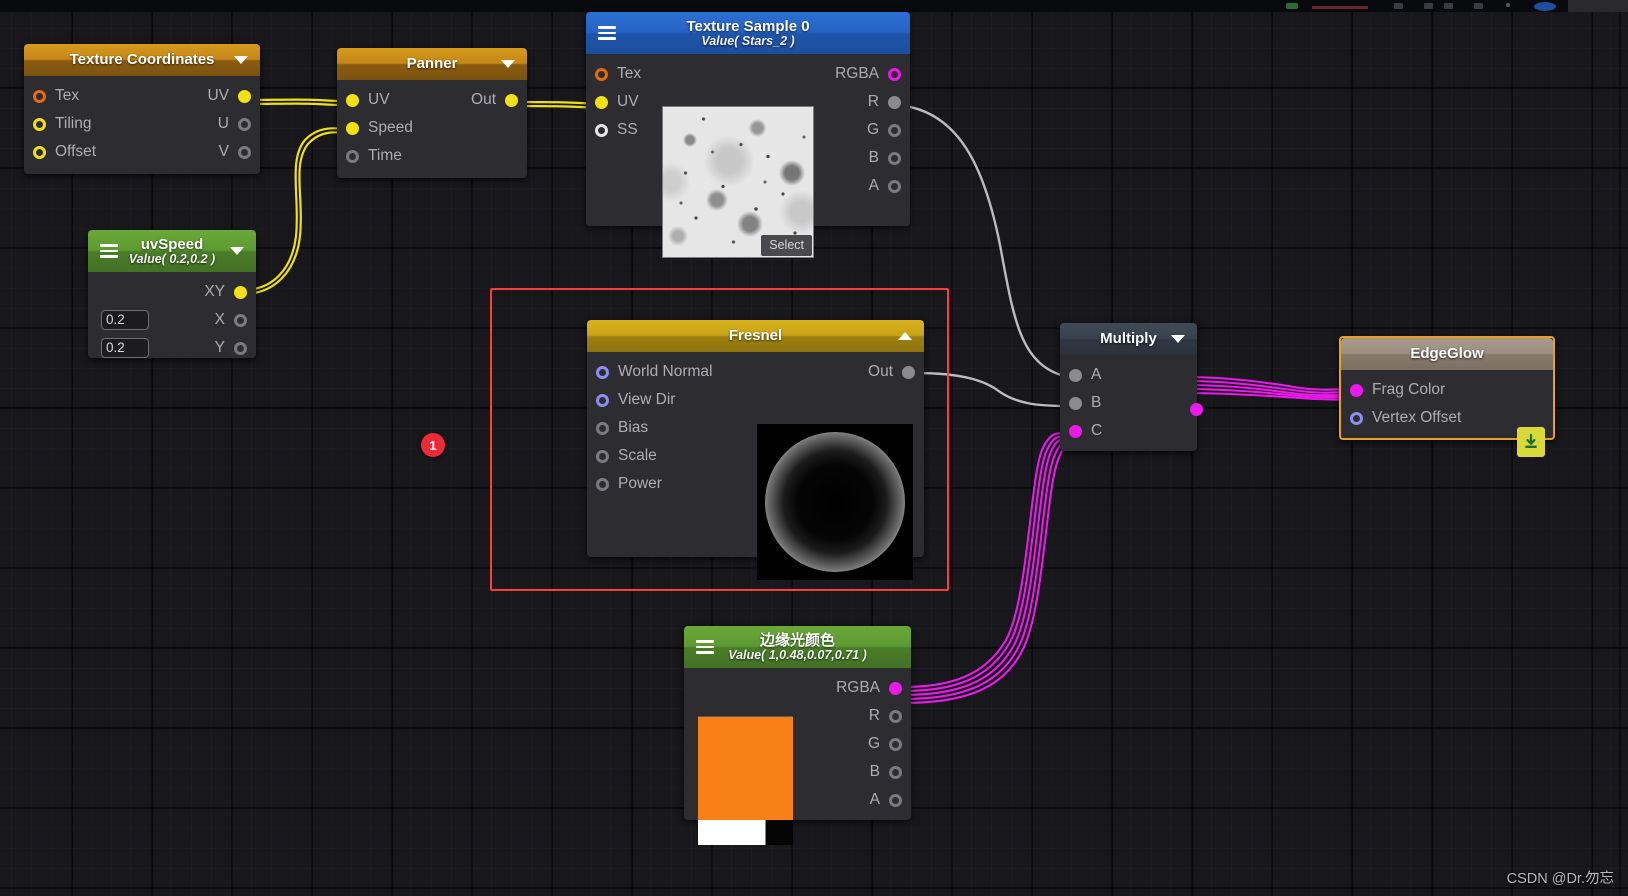 This screenshot has height=896, width=1628. What do you see at coordinates (352, 128) in the screenshot?
I see `port-speed` at bounding box center [352, 128].